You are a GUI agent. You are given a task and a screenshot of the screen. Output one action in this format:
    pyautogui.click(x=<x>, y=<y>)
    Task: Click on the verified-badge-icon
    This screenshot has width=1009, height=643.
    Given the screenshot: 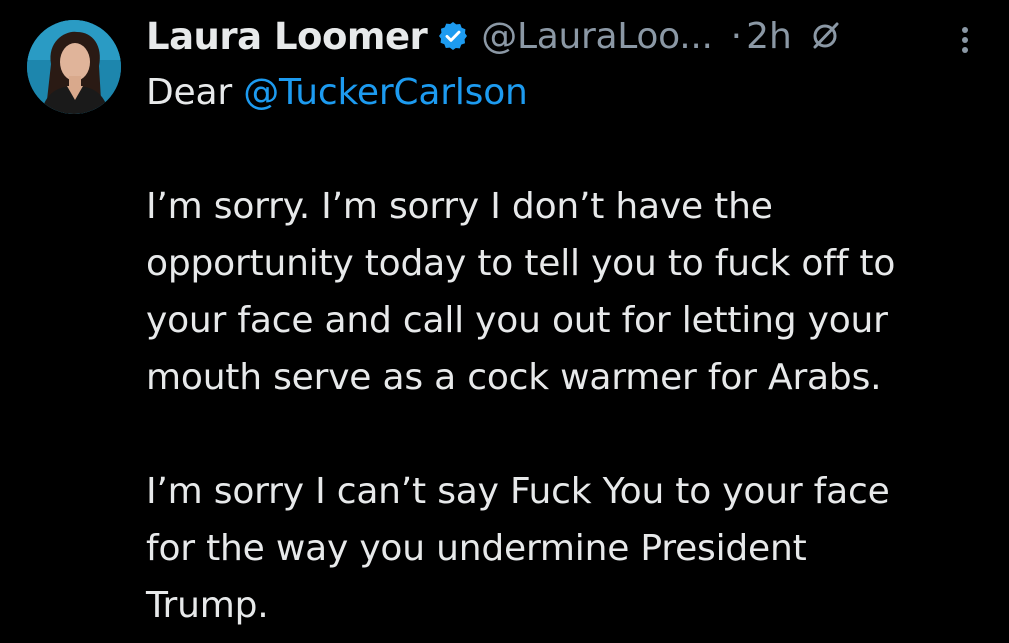 What is the action you would take?
    pyautogui.click(x=453, y=36)
    